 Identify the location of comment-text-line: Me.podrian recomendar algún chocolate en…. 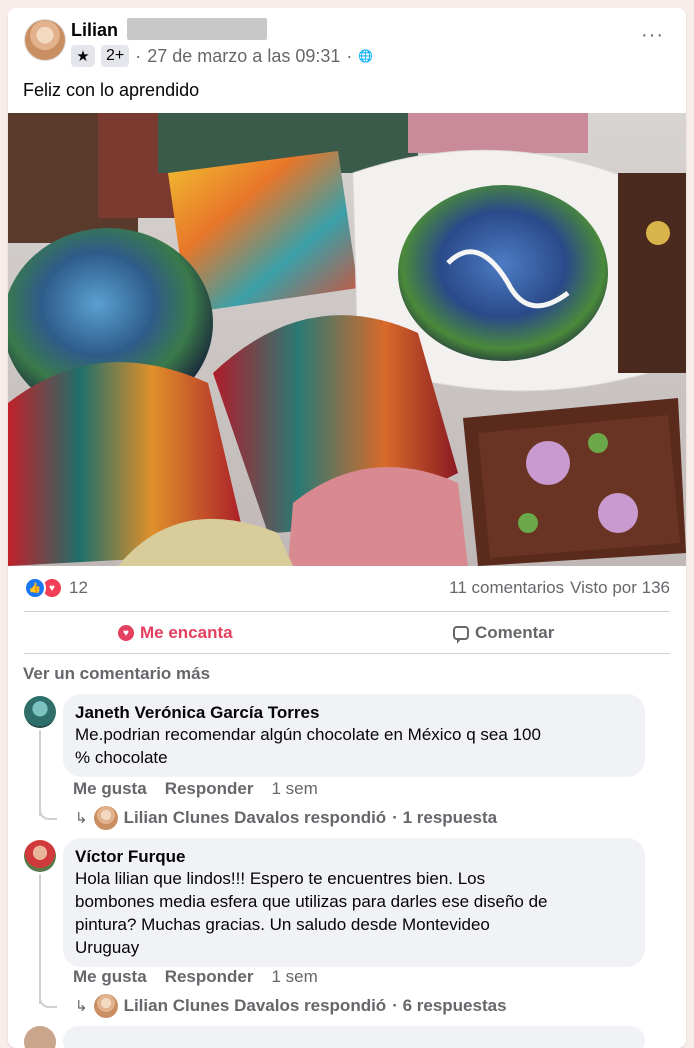
(308, 734).